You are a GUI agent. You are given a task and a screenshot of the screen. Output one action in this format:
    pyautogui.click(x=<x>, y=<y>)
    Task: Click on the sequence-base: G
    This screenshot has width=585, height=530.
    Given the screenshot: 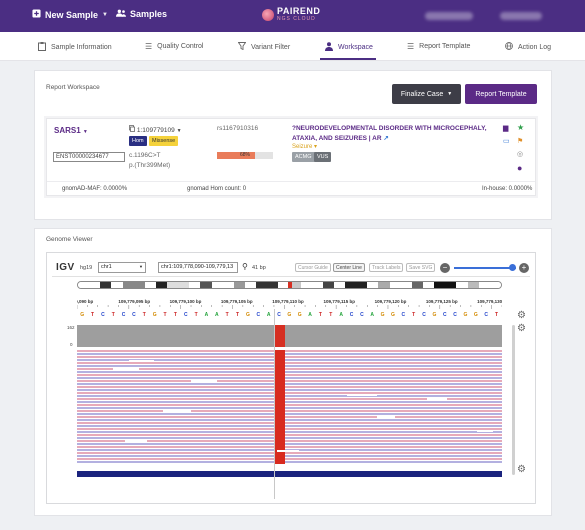 What is the action you would take?
    pyautogui.click(x=434, y=315)
    